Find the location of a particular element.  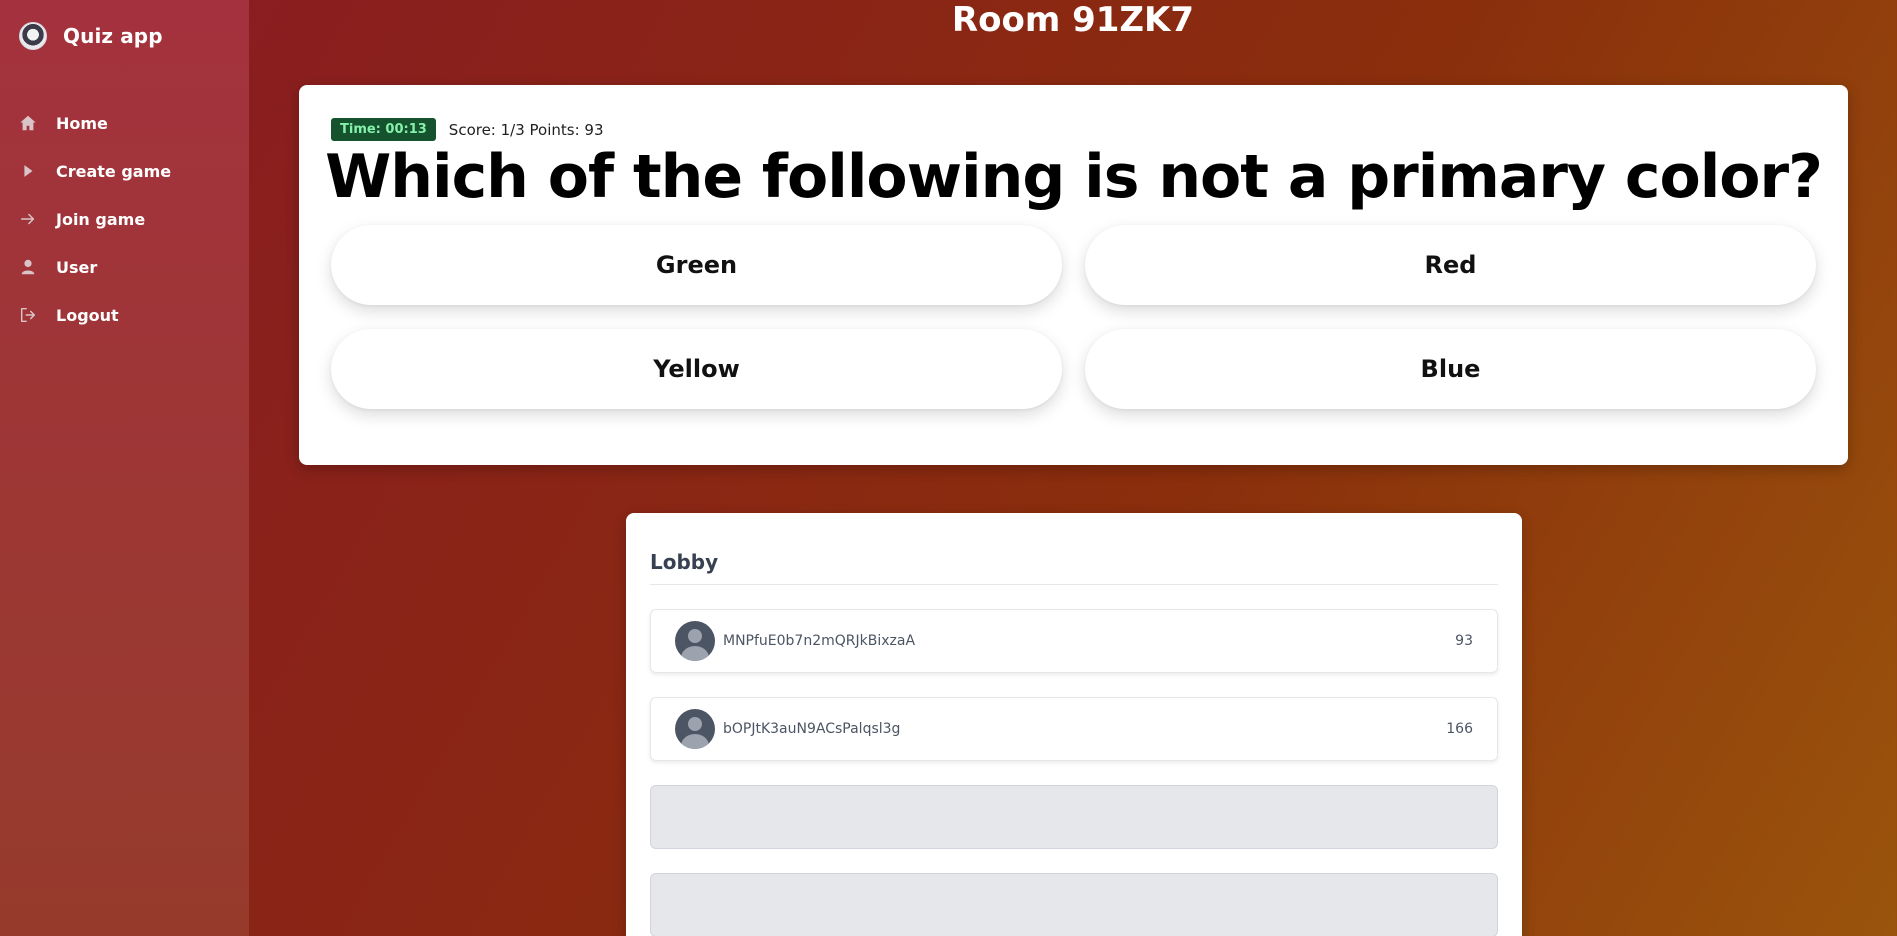

user-icon is located at coordinates (28, 267).